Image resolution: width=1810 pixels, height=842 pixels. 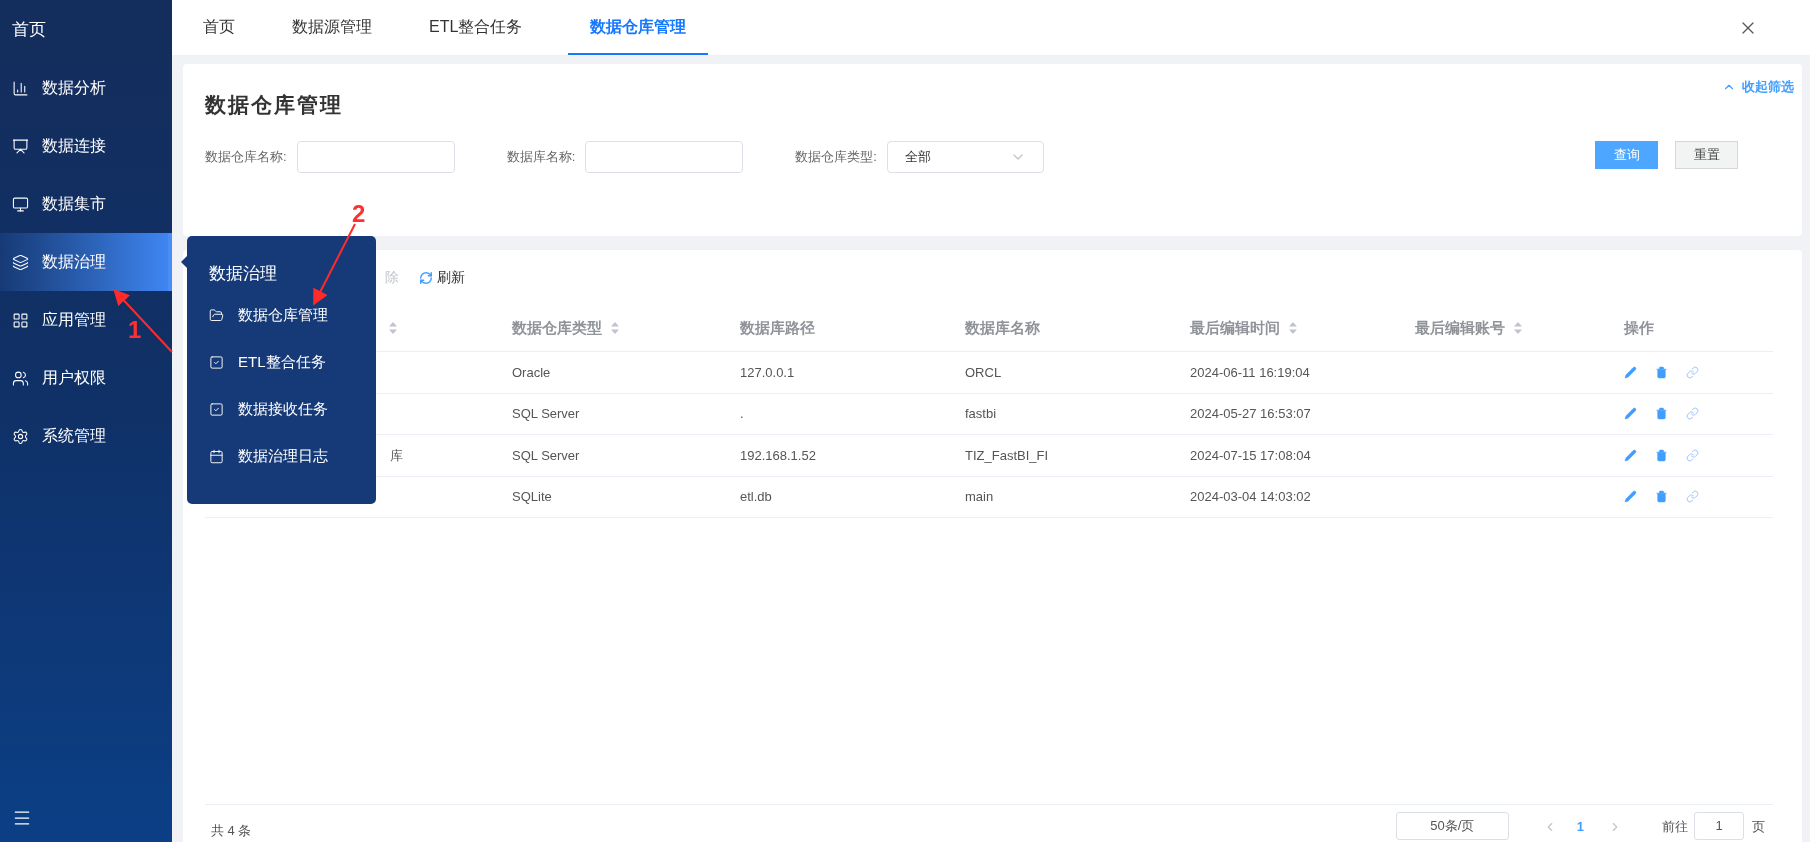 What do you see at coordinates (1002, 327) in the screenshot?
I see `column-header: 数据库名称` at bounding box center [1002, 327].